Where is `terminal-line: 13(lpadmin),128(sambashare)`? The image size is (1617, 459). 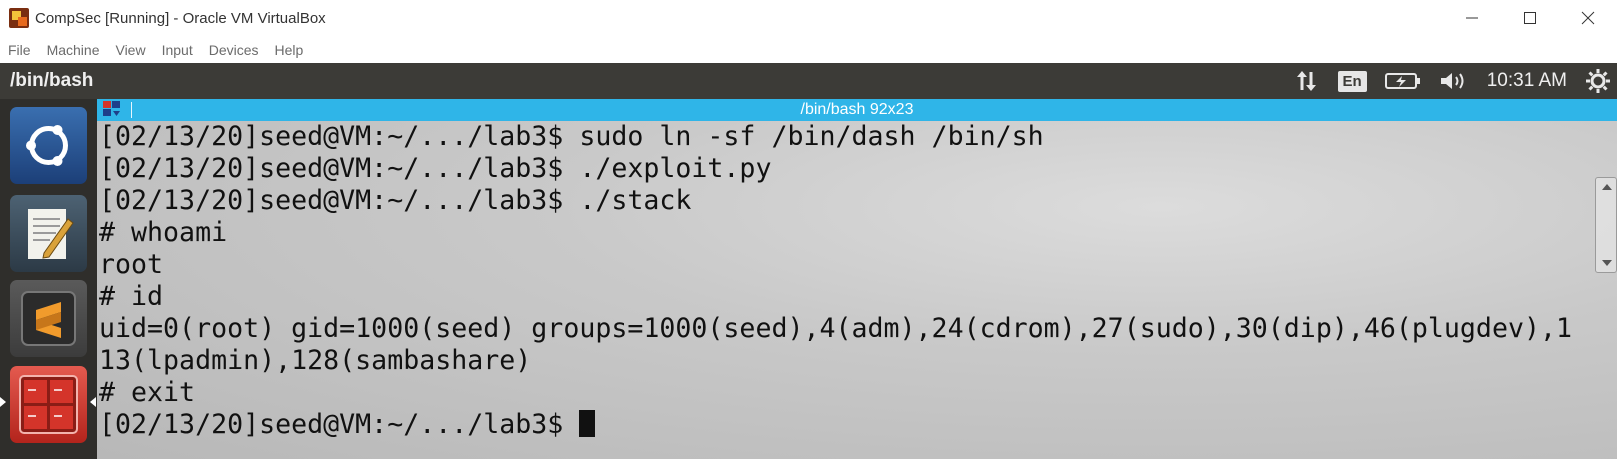
terminal-line: 13(lpadmin),128(sambashare) is located at coordinates (315, 360).